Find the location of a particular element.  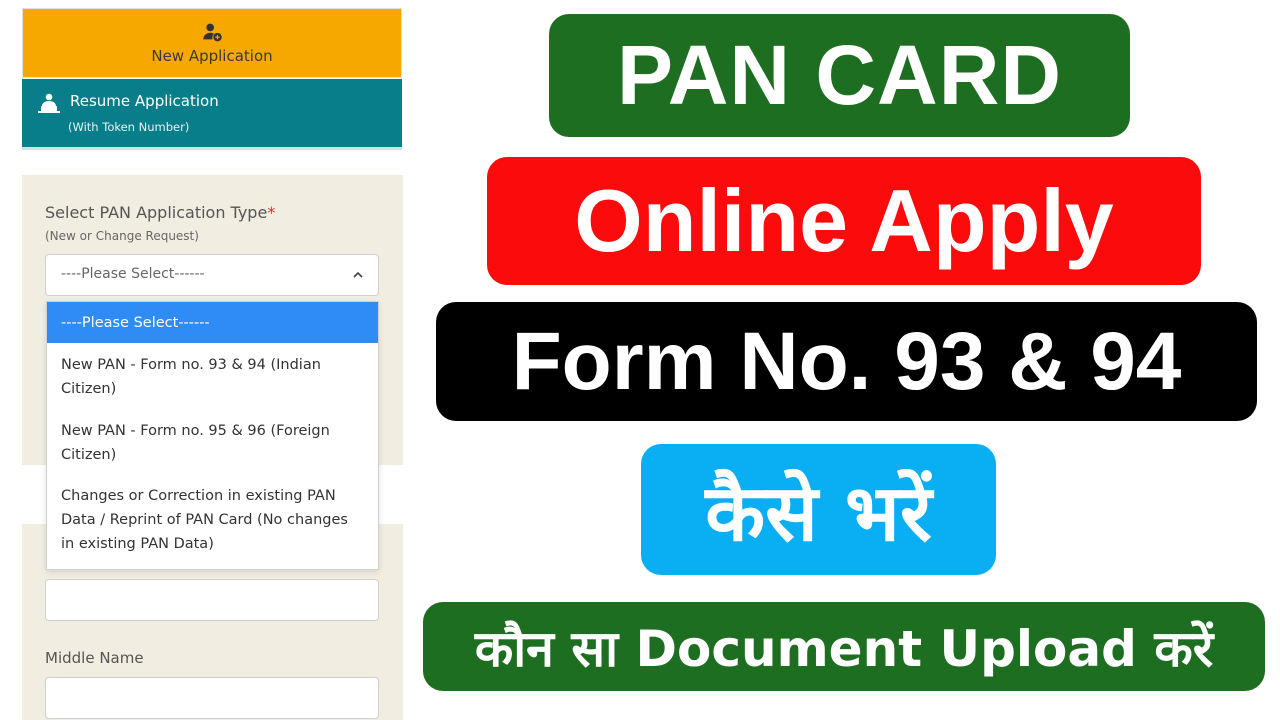

application-type-select: ----Please Select------ is located at coordinates (212, 275).